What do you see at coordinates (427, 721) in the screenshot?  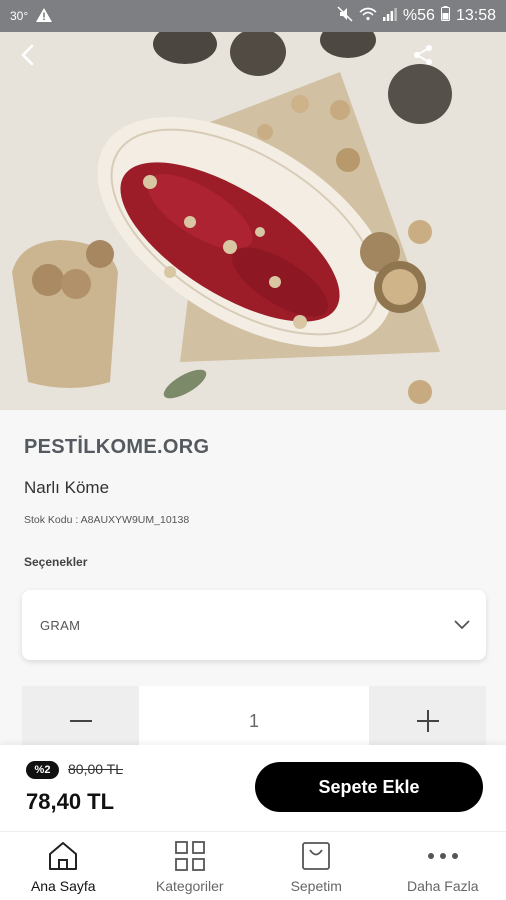 I see `plus-icon` at bounding box center [427, 721].